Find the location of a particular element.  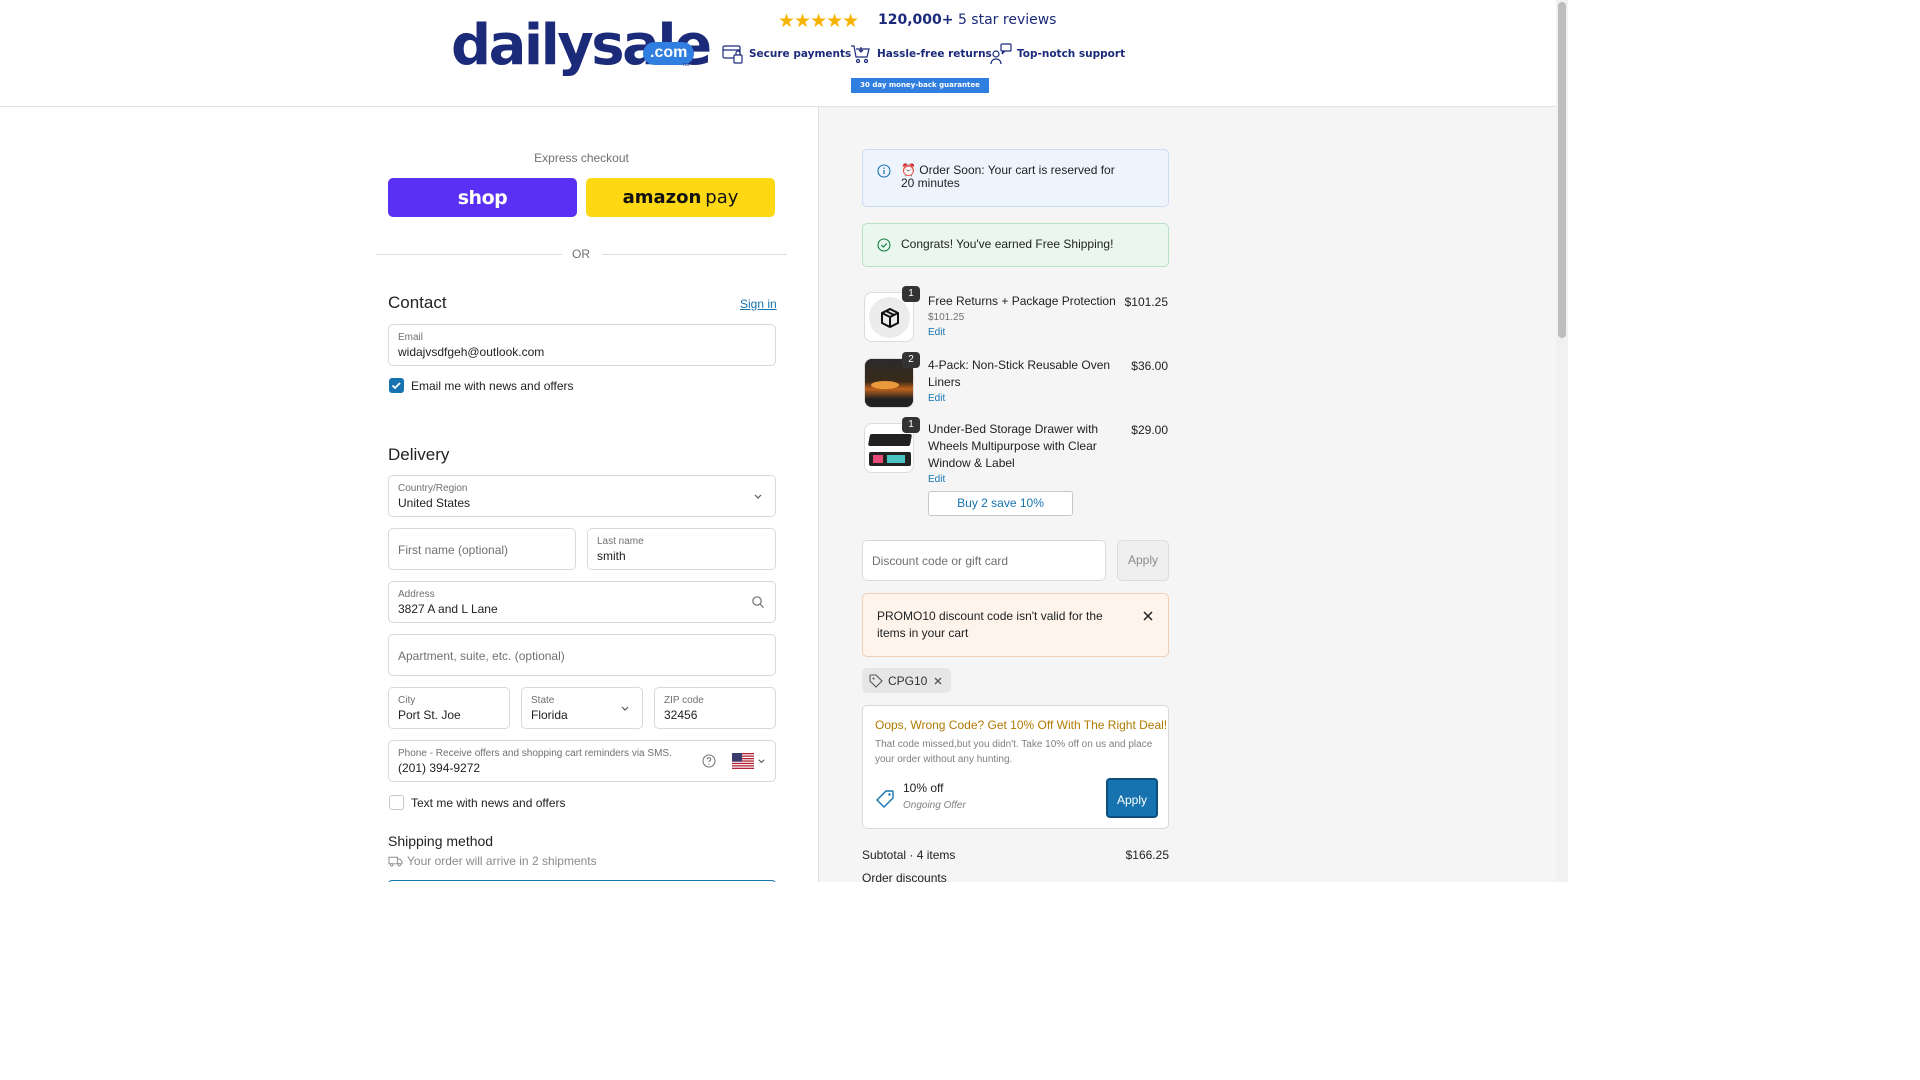

feature-label: Secure payments is located at coordinates (800, 54).